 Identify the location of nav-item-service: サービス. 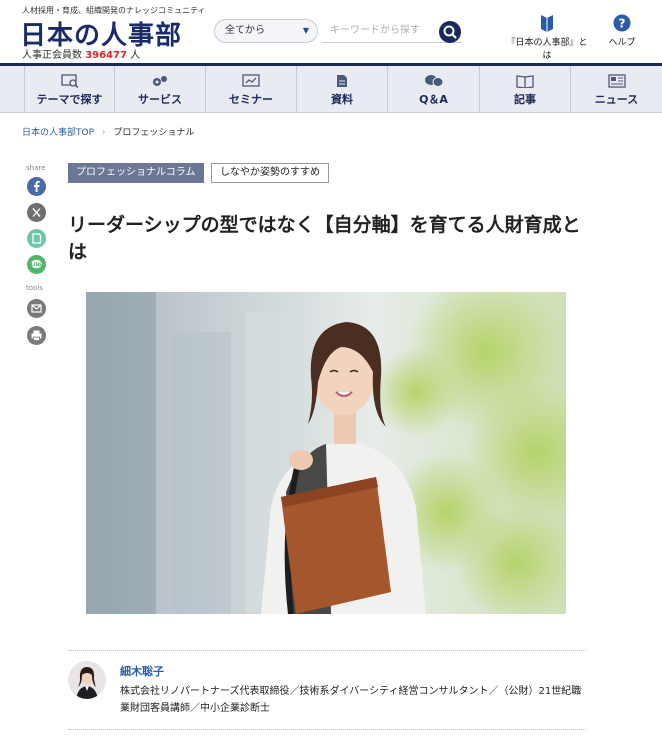
(160, 89).